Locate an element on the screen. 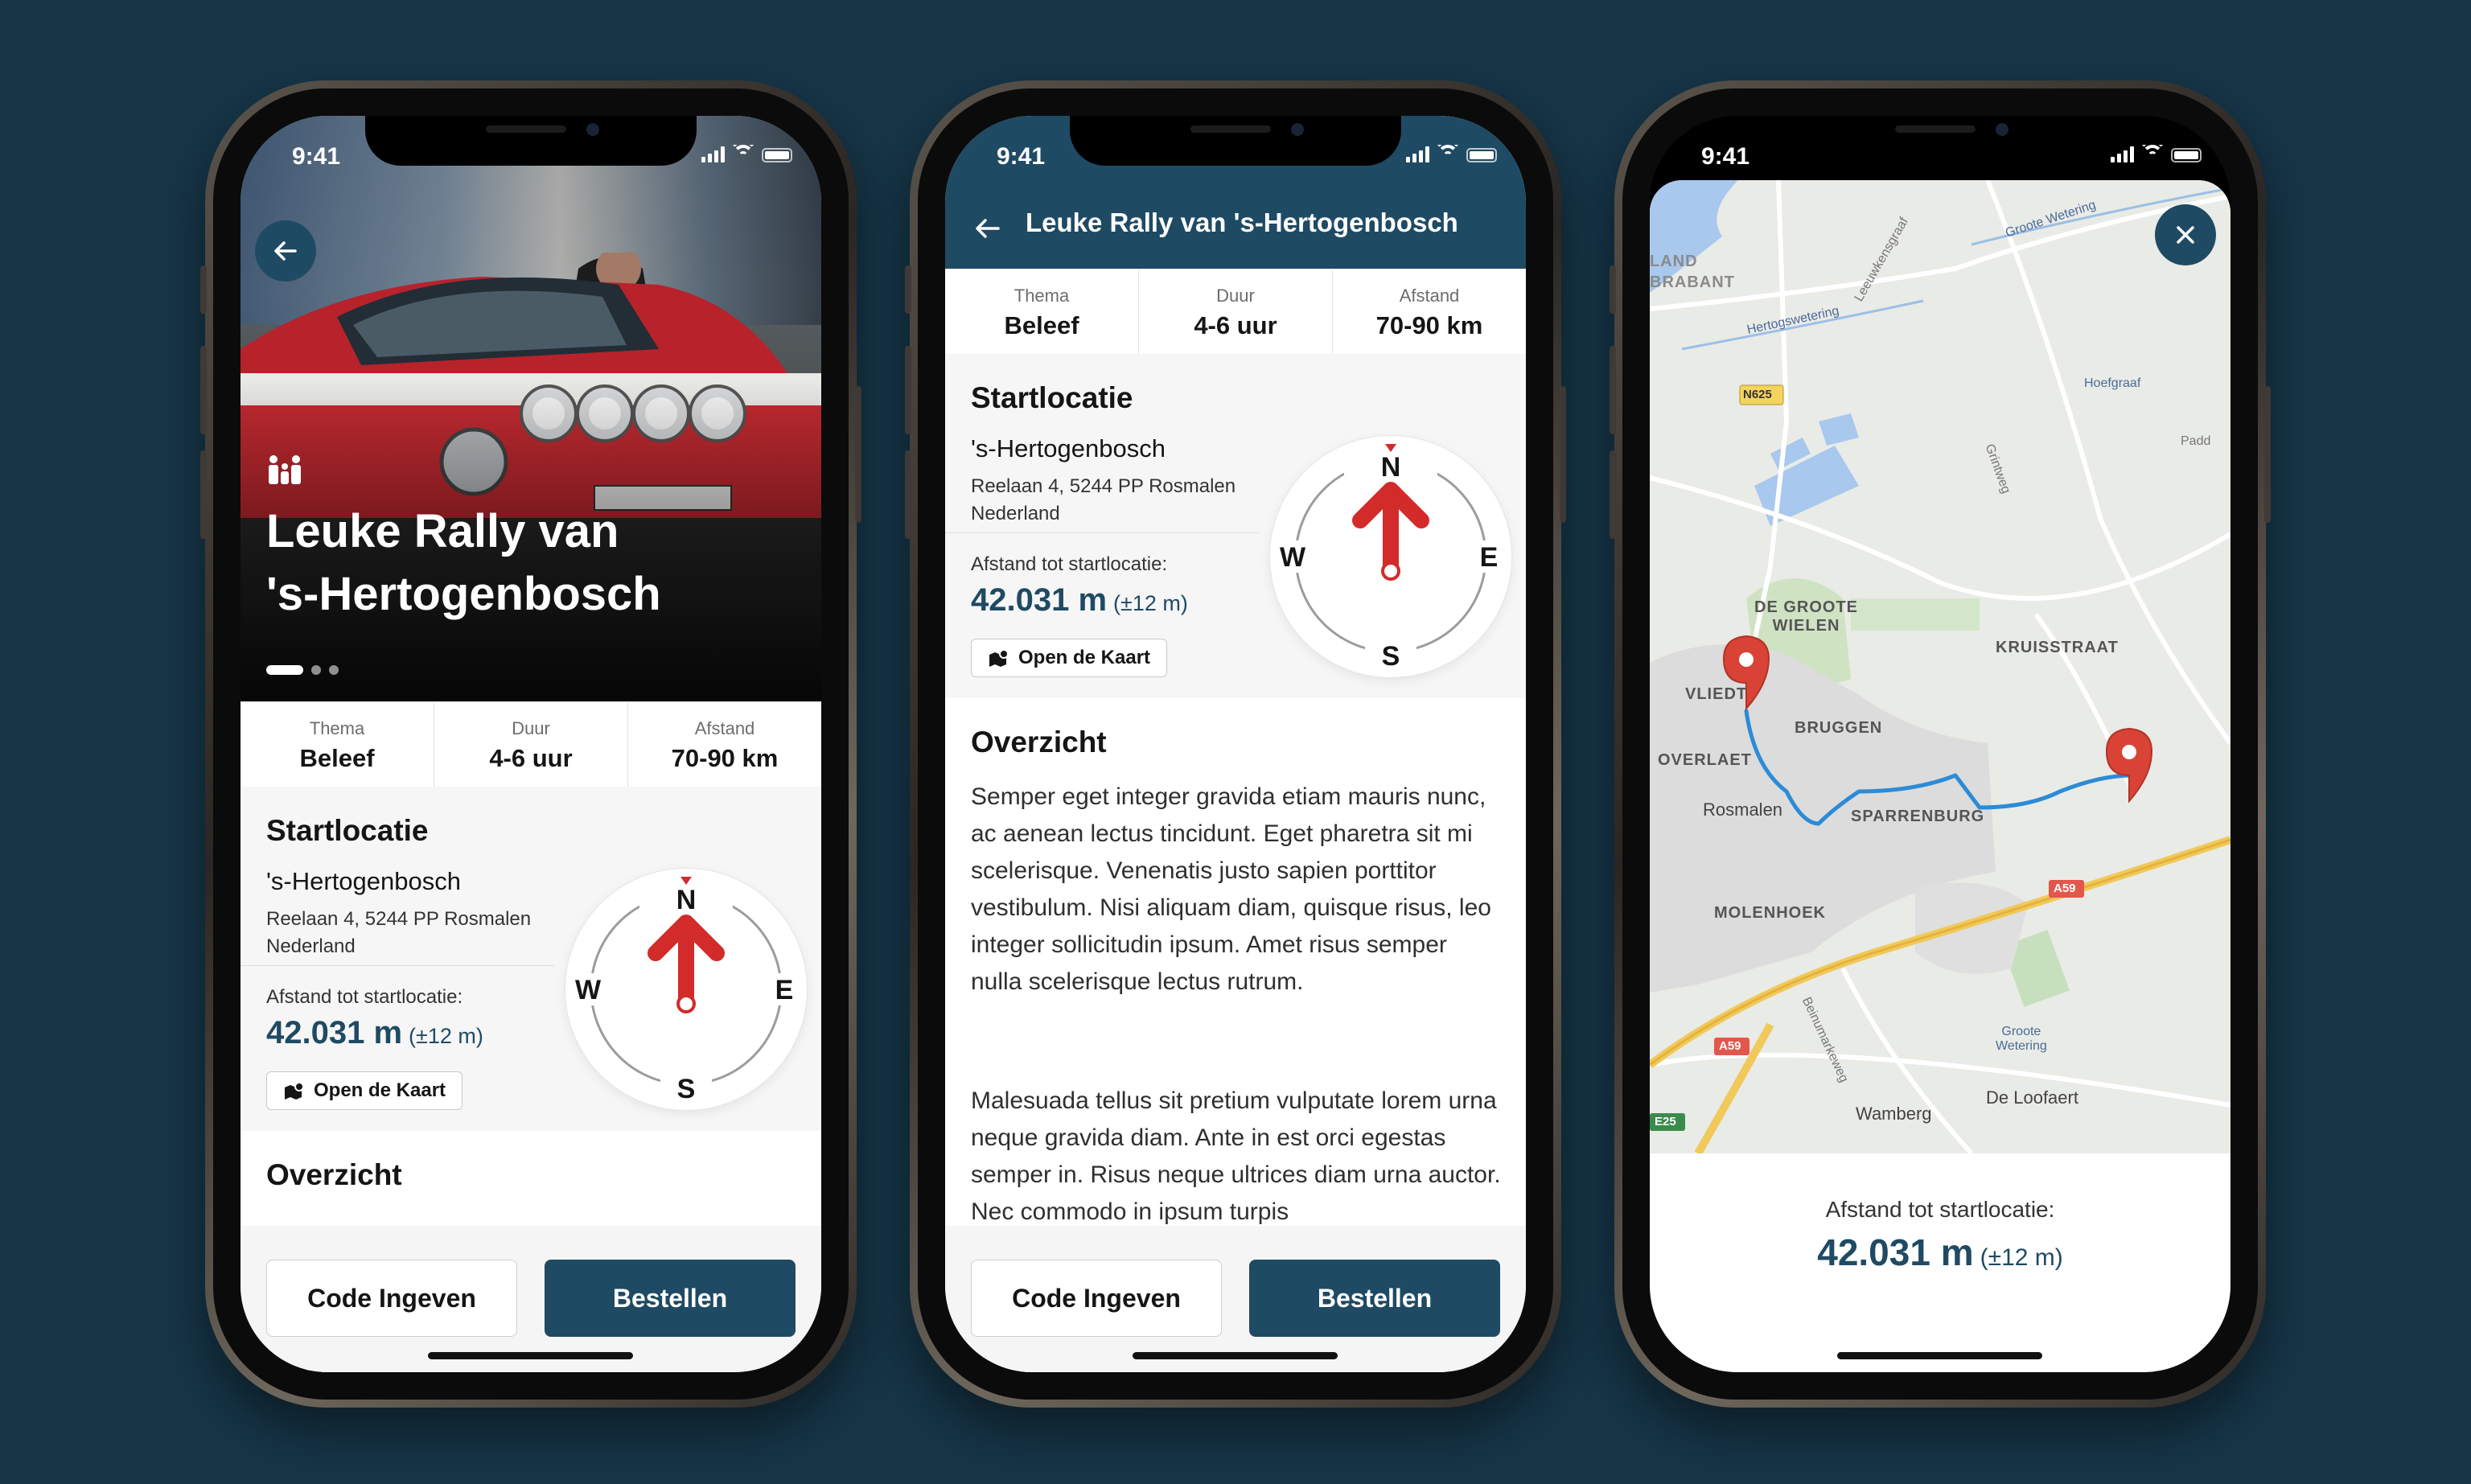 This screenshot has width=2471, height=1484. map-label-a59: A59 is located at coordinates (2065, 889).